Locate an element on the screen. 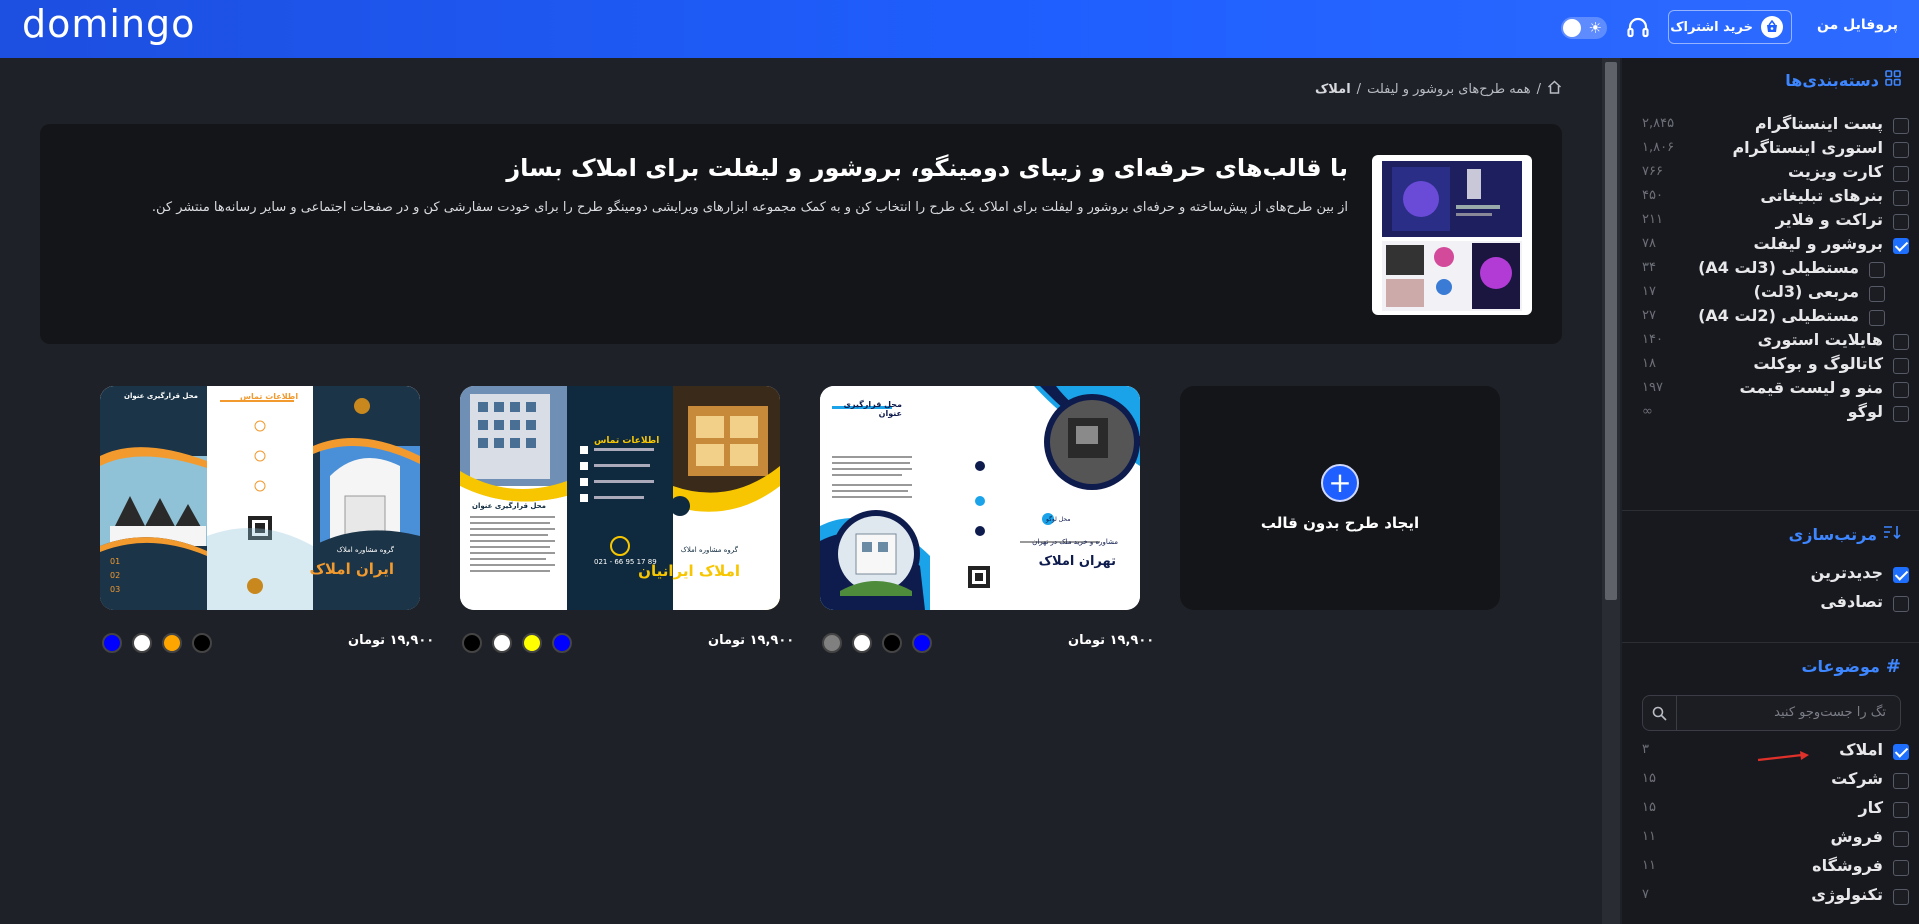  category-item-count: ۲۷ is located at coordinates (1649, 315).